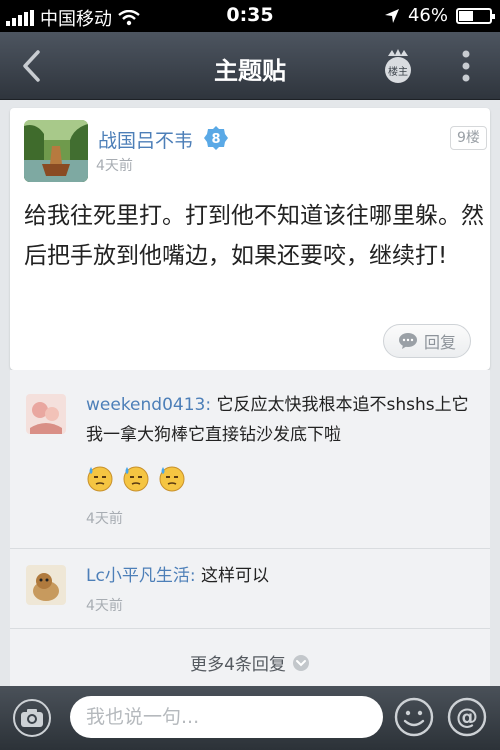 The height and width of the screenshot is (750, 500). I want to click on location-arrow-icon, so click(391, 15).